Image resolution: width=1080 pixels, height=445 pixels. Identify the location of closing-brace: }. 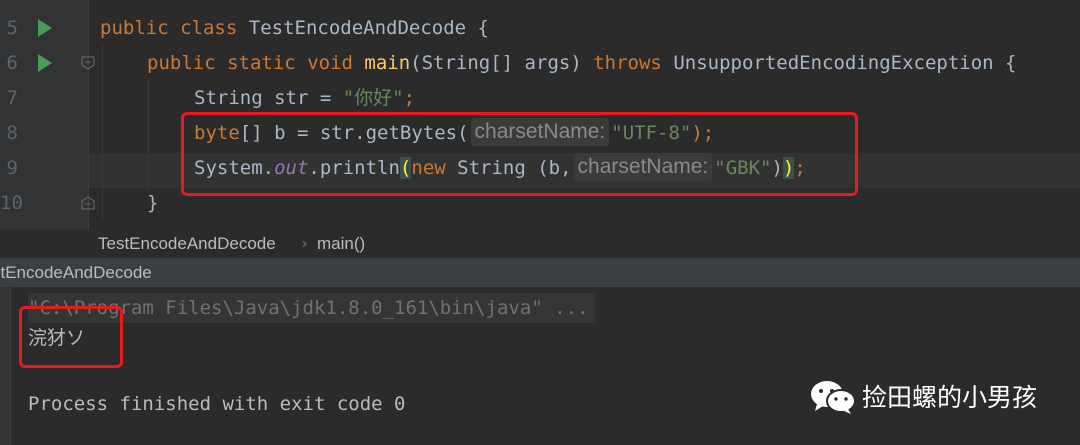
(153, 203).